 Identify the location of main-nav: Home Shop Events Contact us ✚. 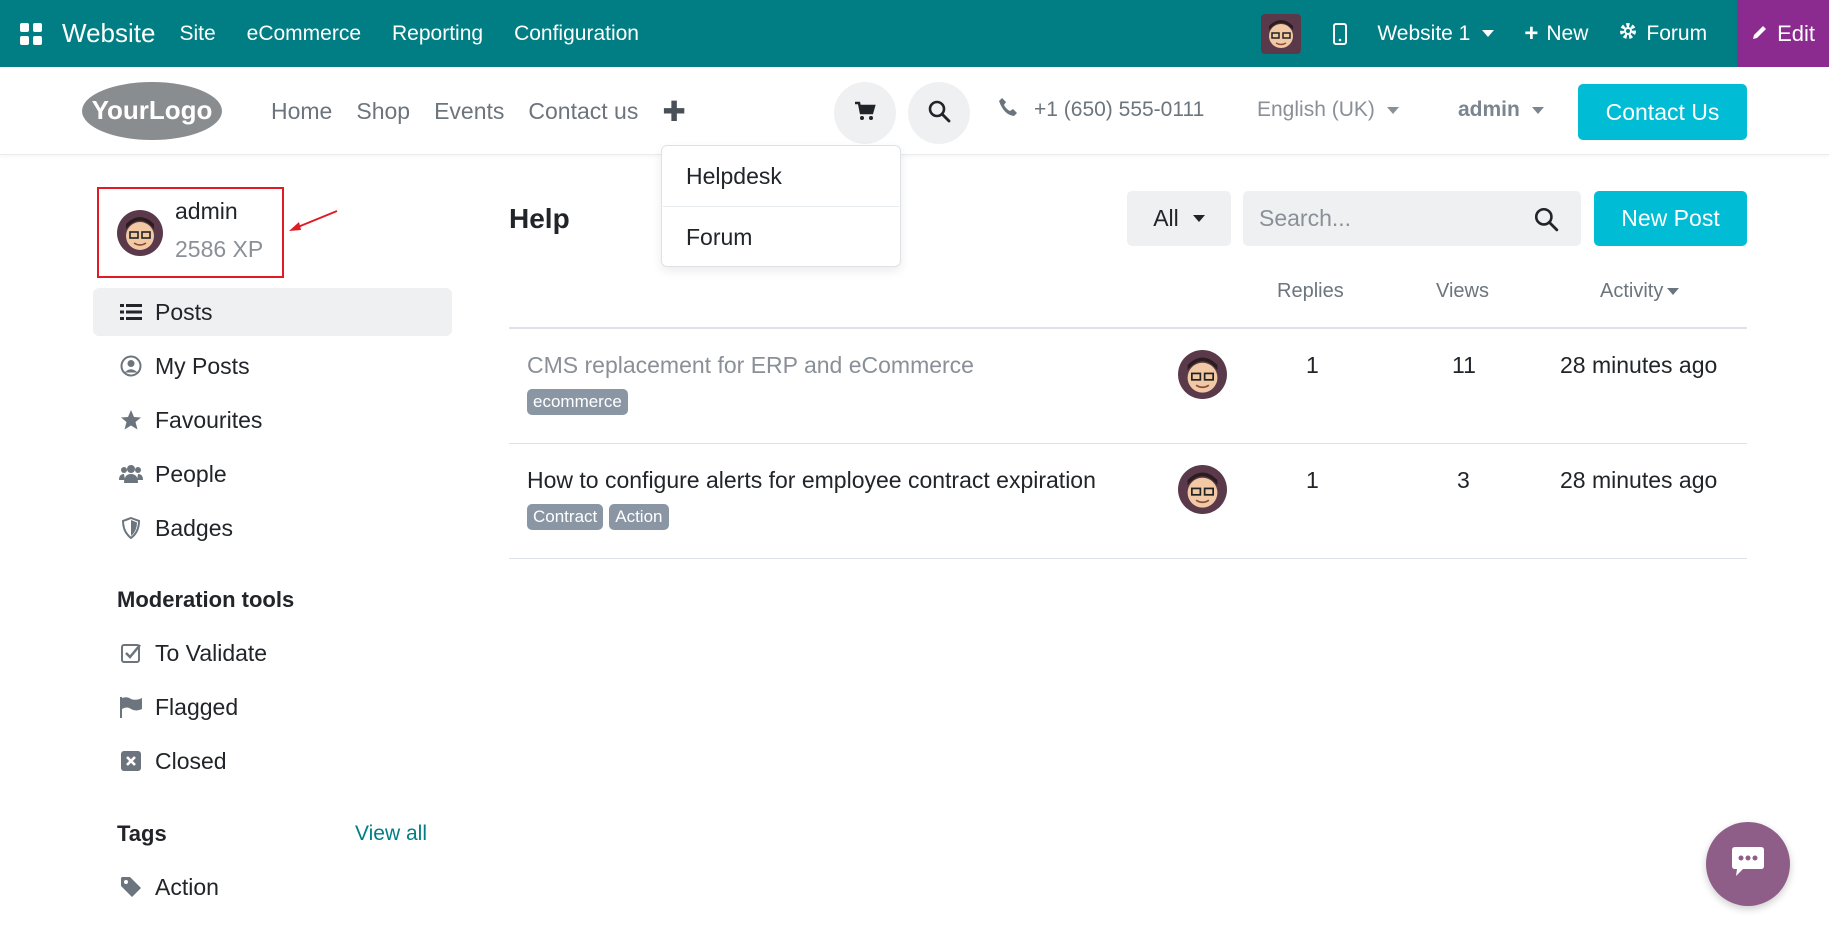
(478, 111).